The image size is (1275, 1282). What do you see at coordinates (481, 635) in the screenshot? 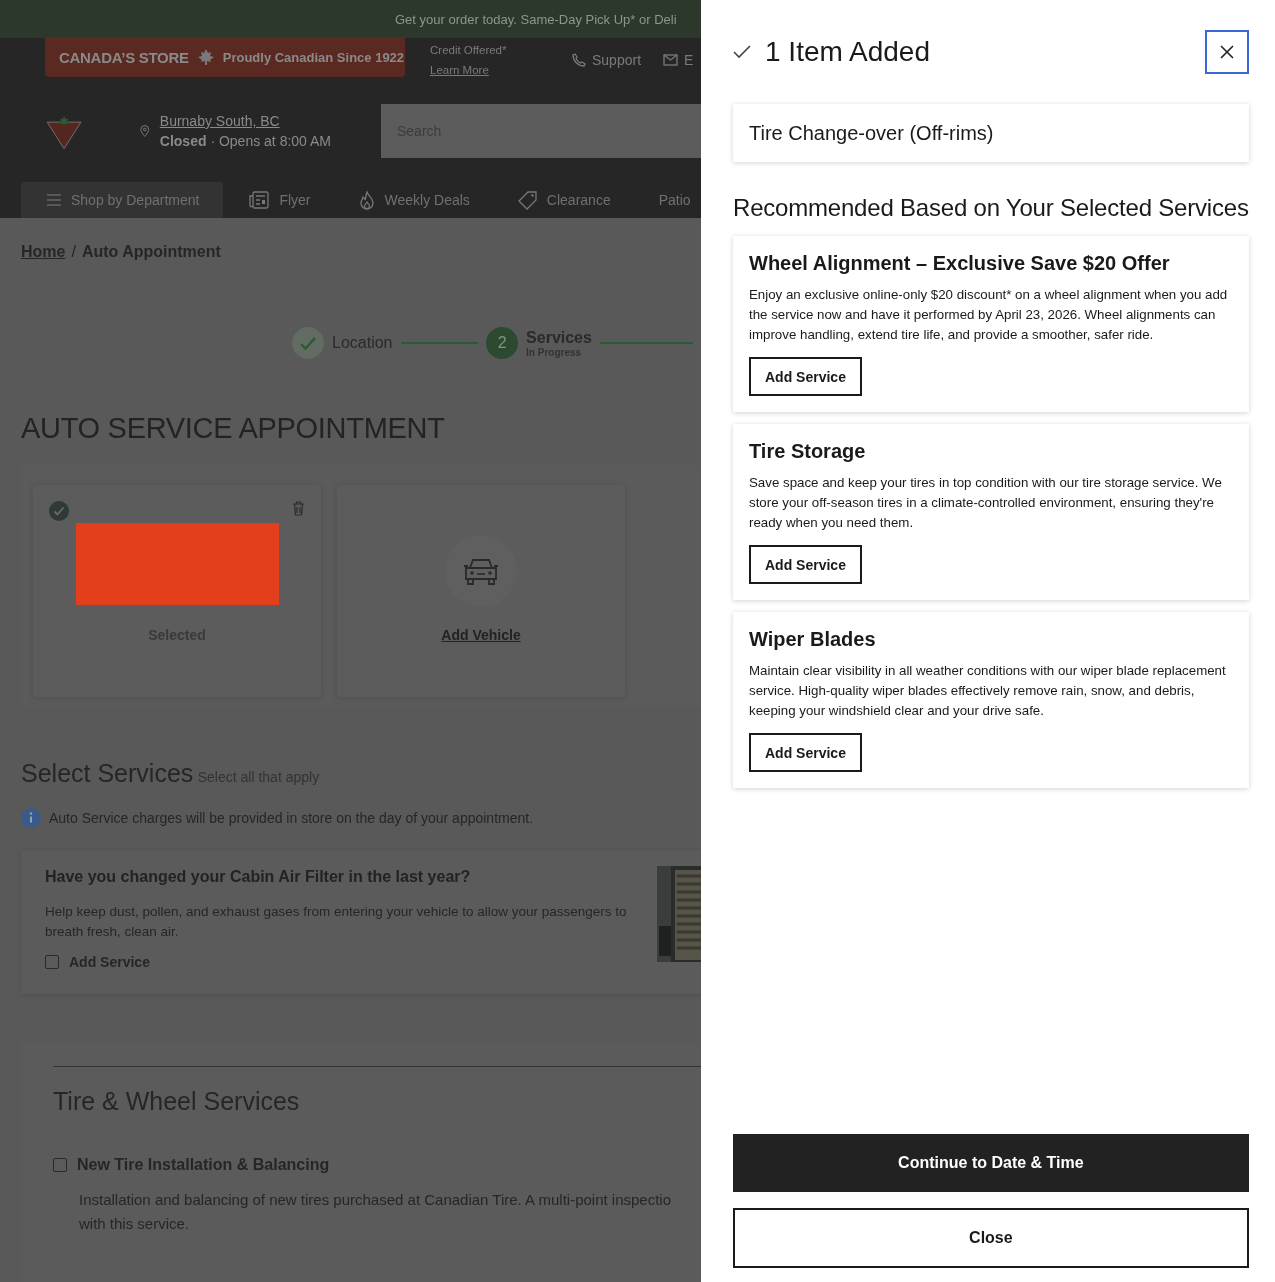
I see `add-vehicle-link: Add Vehicle` at bounding box center [481, 635].